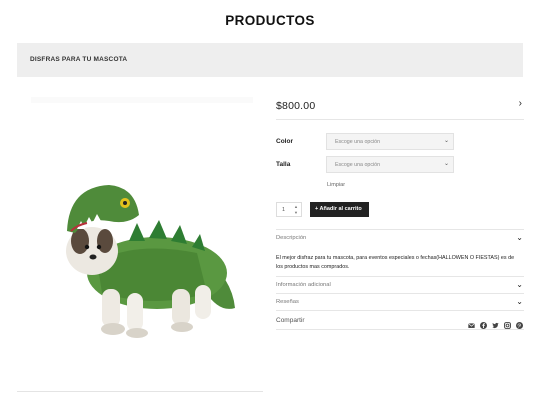 This screenshot has width=540, height=405. Describe the element at coordinates (483, 322) in the screenshot. I see `facebook-icon` at that location.